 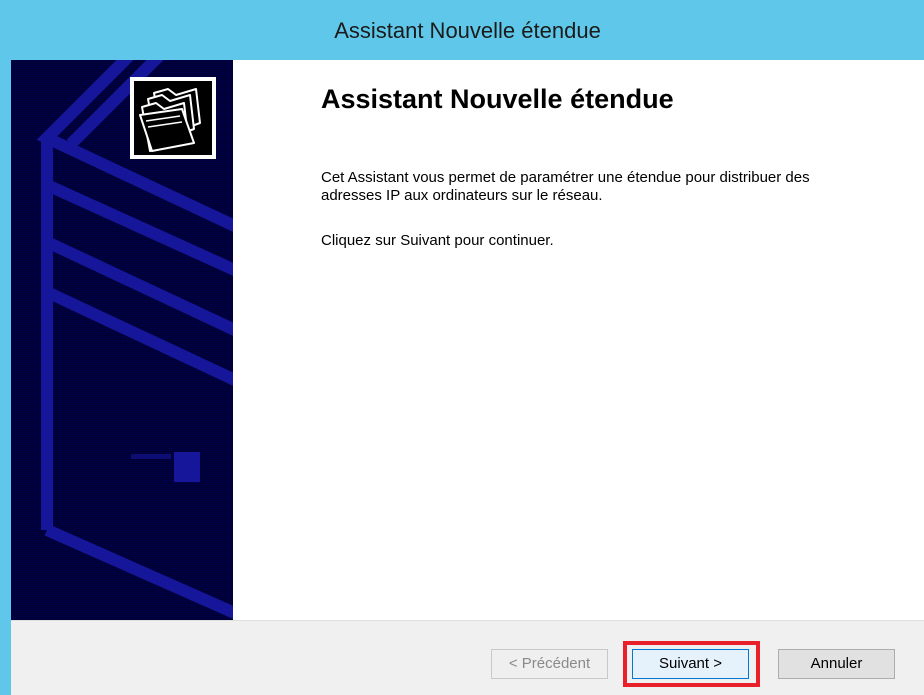 What do you see at coordinates (549, 664) in the screenshot?
I see `previous-button: < Précédent` at bounding box center [549, 664].